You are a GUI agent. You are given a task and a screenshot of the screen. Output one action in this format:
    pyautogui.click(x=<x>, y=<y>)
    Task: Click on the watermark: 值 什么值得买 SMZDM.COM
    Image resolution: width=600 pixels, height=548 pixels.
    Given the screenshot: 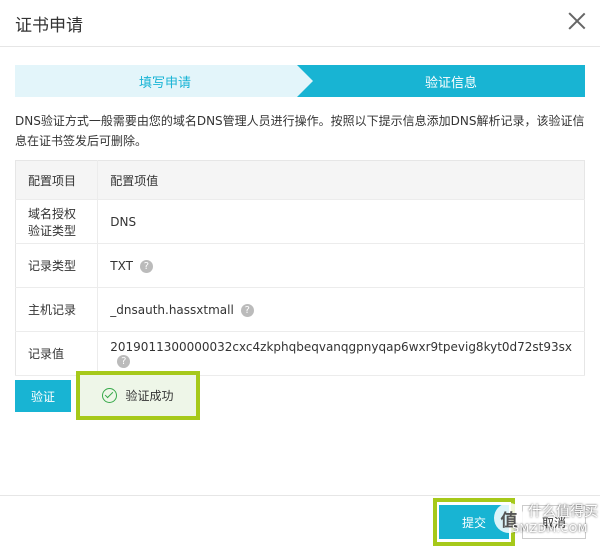 What is the action you would take?
    pyautogui.click(x=546, y=520)
    